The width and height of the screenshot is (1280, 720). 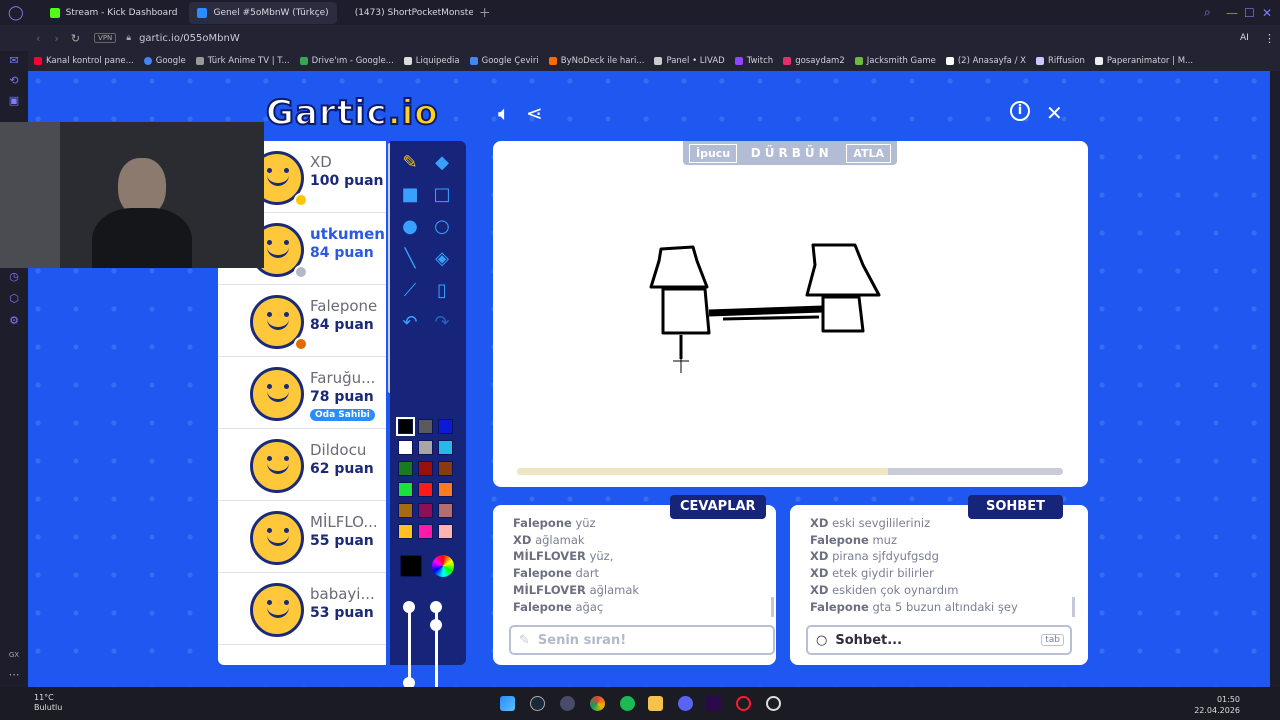 I want to click on bookmark-item: Riffusion, so click(x=1060, y=61).